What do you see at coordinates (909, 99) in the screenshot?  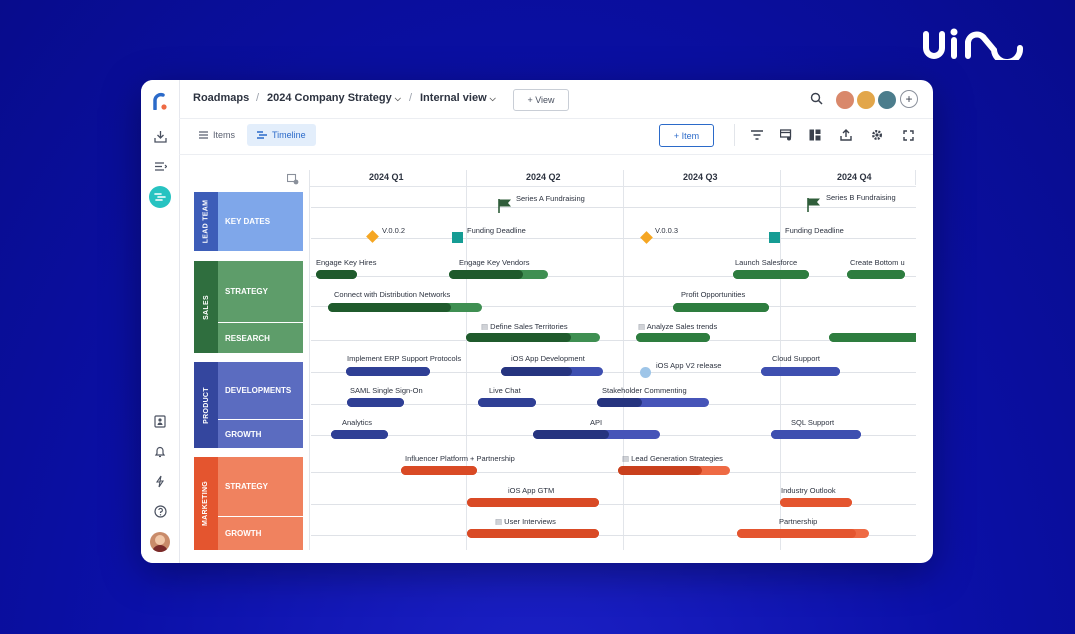 I see `add-collaborator-icon: +` at bounding box center [909, 99].